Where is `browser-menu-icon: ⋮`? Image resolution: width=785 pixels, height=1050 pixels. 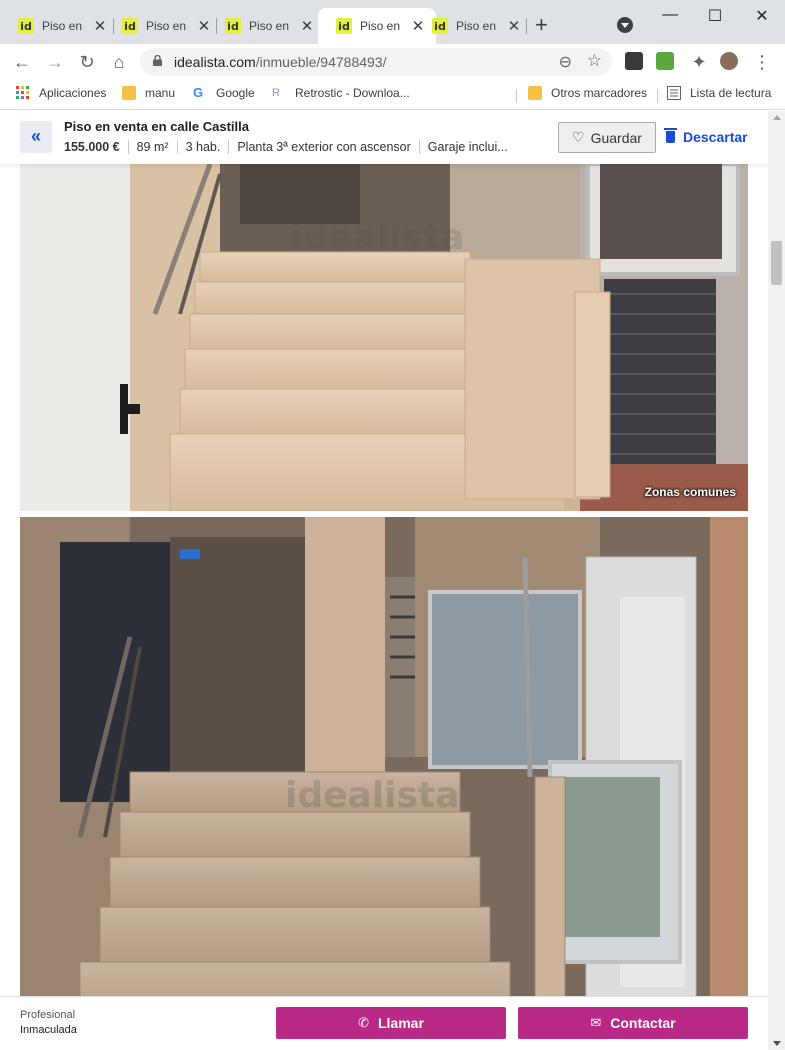
browser-menu-icon: ⋮ is located at coordinates (762, 62).